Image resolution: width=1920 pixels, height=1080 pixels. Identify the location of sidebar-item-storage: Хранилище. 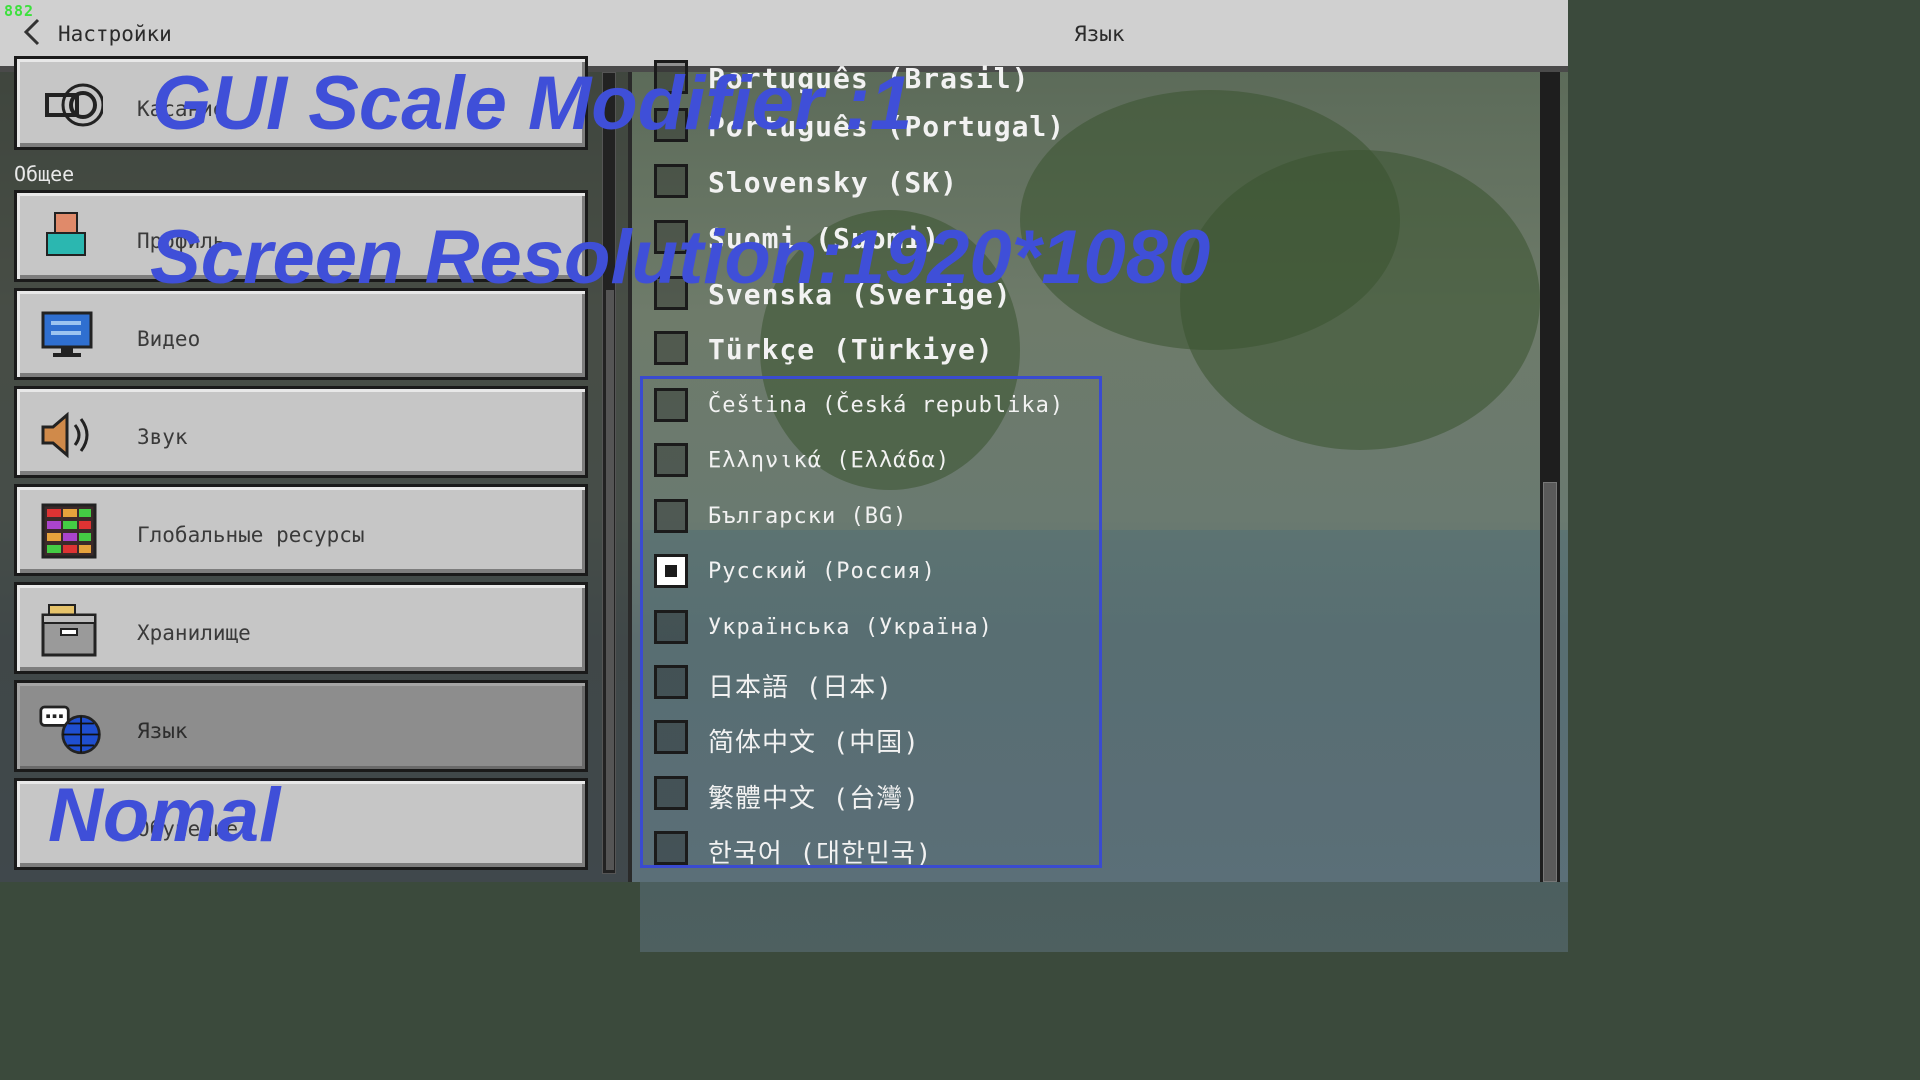
(301, 628).